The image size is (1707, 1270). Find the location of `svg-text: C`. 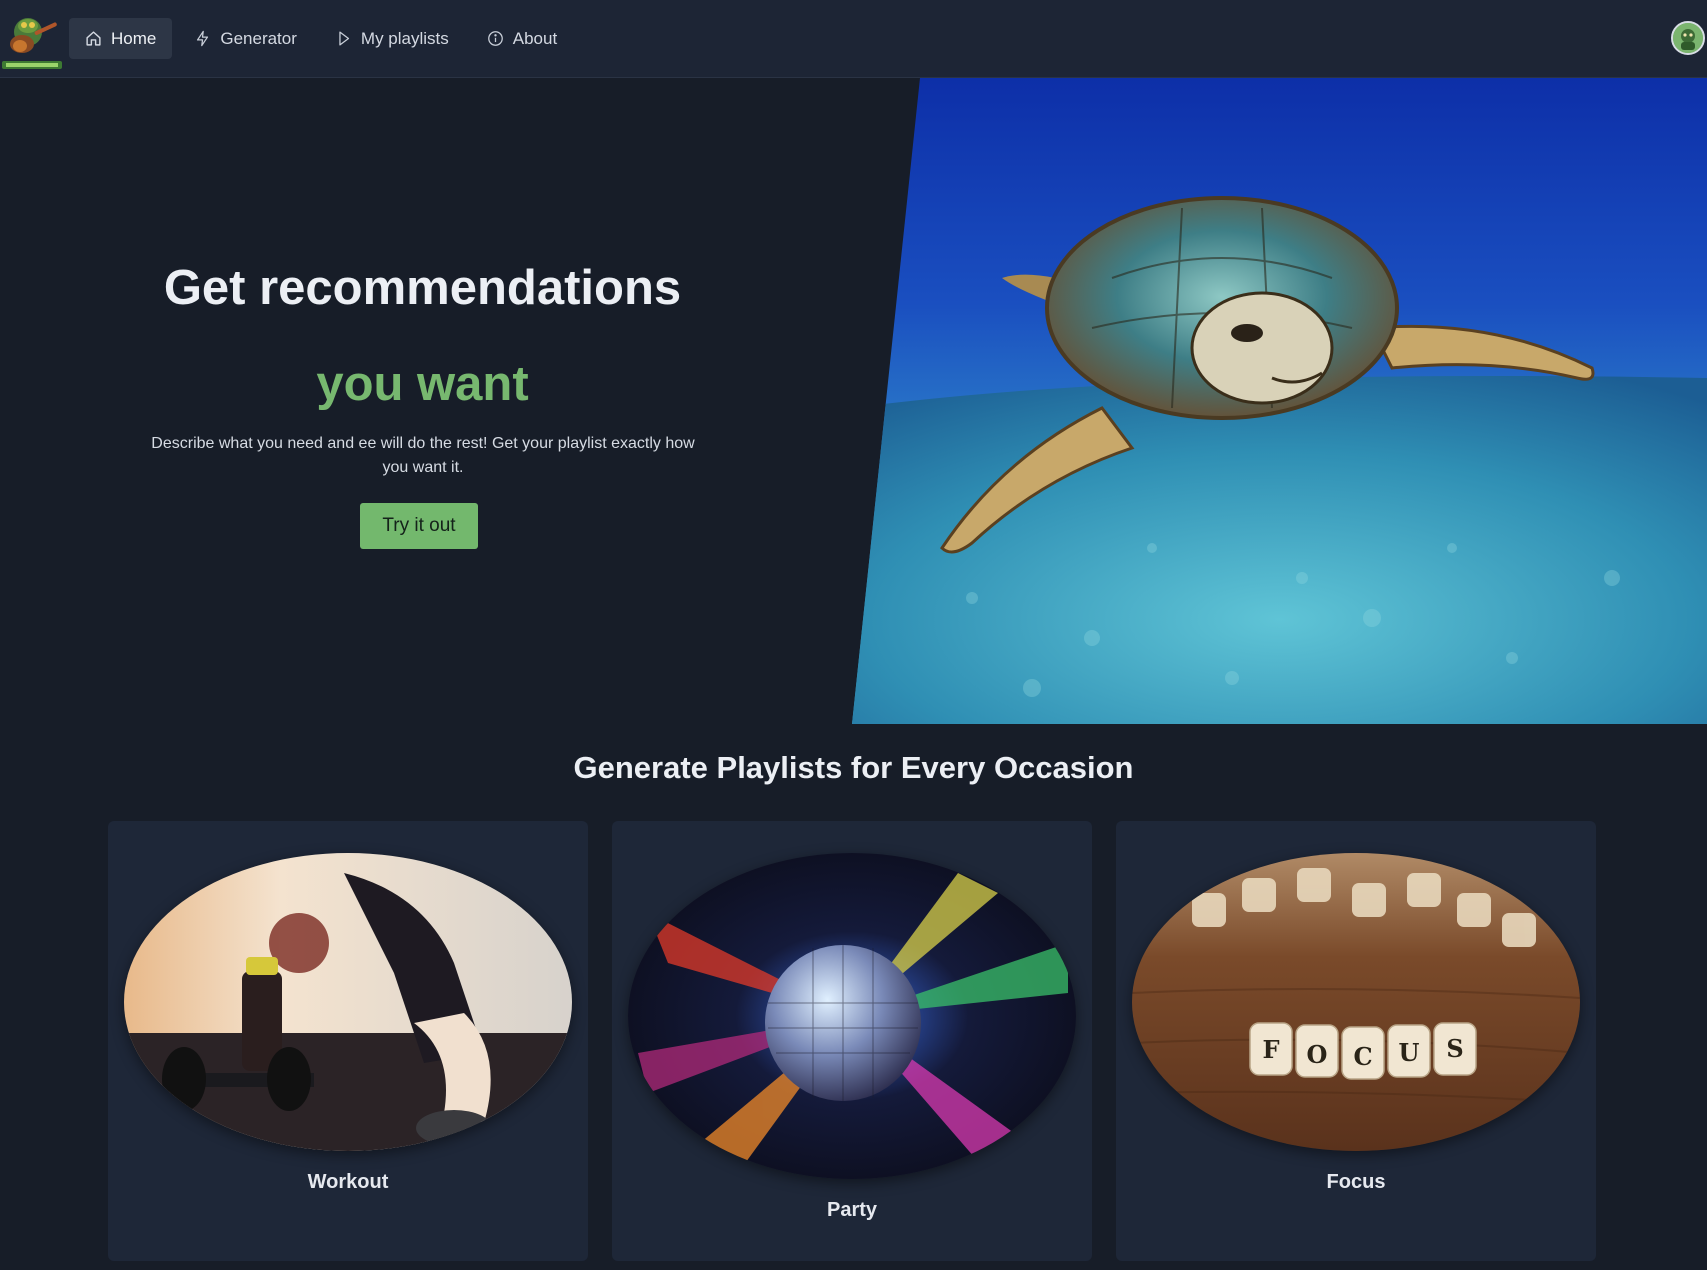

svg-text: C is located at coordinates (1362, 1056).